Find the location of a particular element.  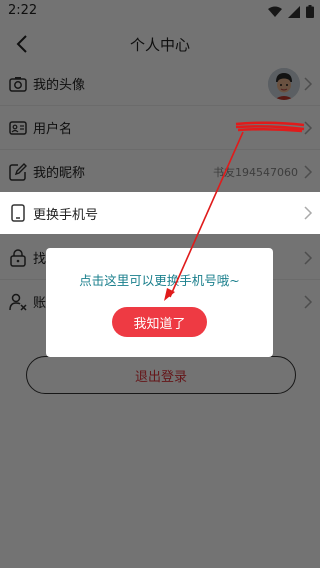

signal-icon is located at coordinates (294, 11).